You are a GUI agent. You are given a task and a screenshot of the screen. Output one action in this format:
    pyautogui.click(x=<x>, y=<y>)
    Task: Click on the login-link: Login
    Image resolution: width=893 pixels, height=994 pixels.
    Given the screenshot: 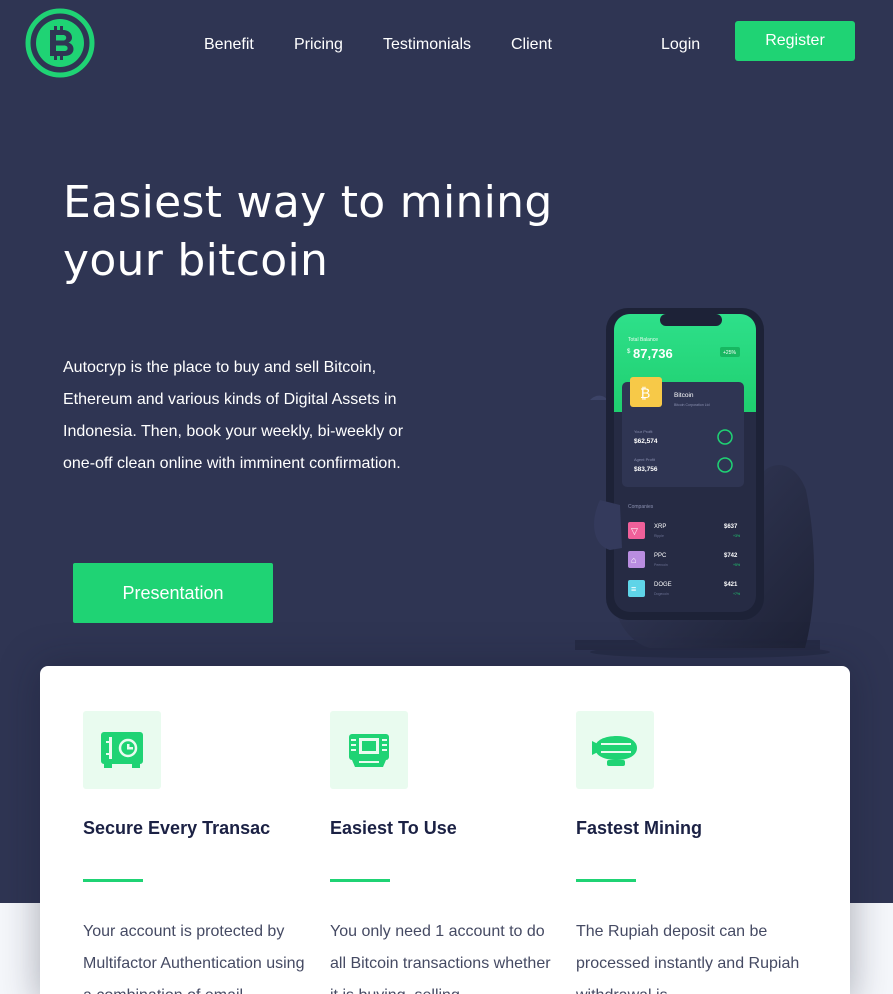 What is the action you would take?
    pyautogui.click(x=680, y=45)
    